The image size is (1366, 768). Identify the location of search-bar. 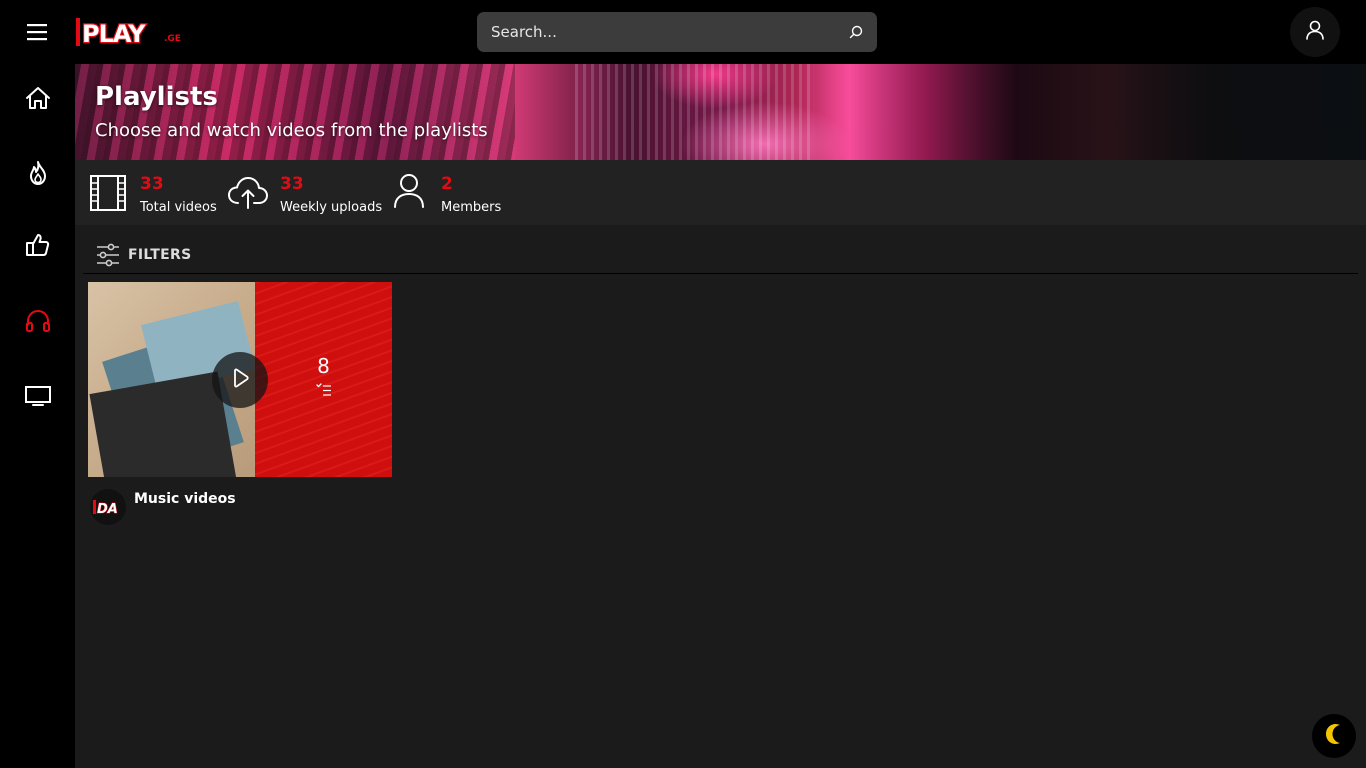
(677, 32).